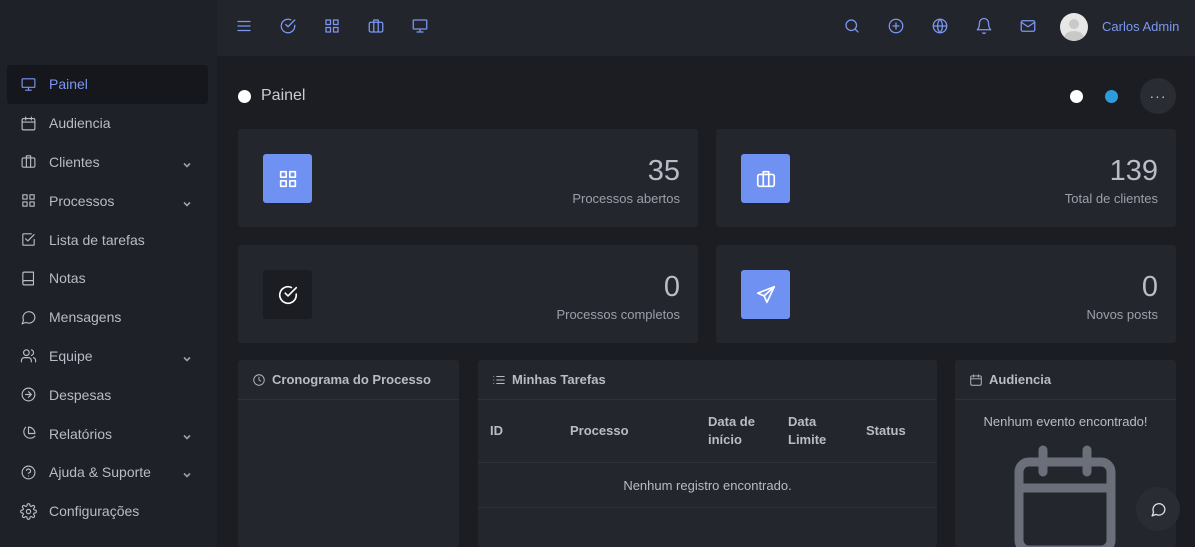  What do you see at coordinates (97, 239) in the screenshot?
I see `sidebar-item-label: Lista de tarefas` at bounding box center [97, 239].